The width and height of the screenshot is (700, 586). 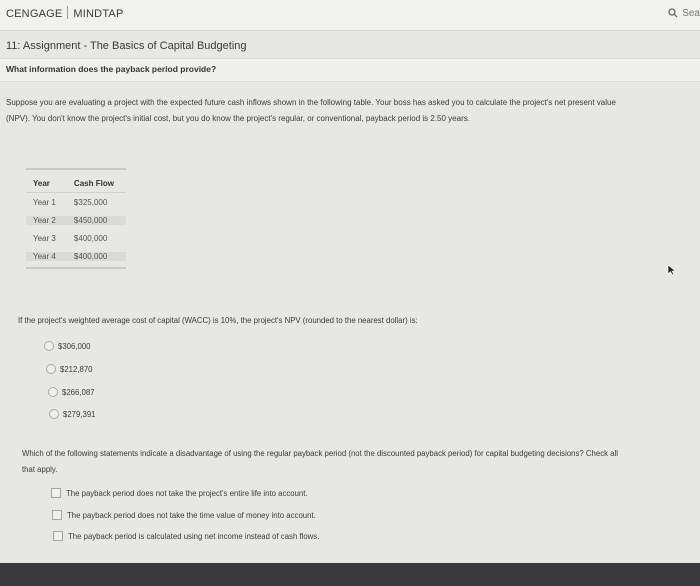 I want to click on search-icon, so click(x=673, y=13).